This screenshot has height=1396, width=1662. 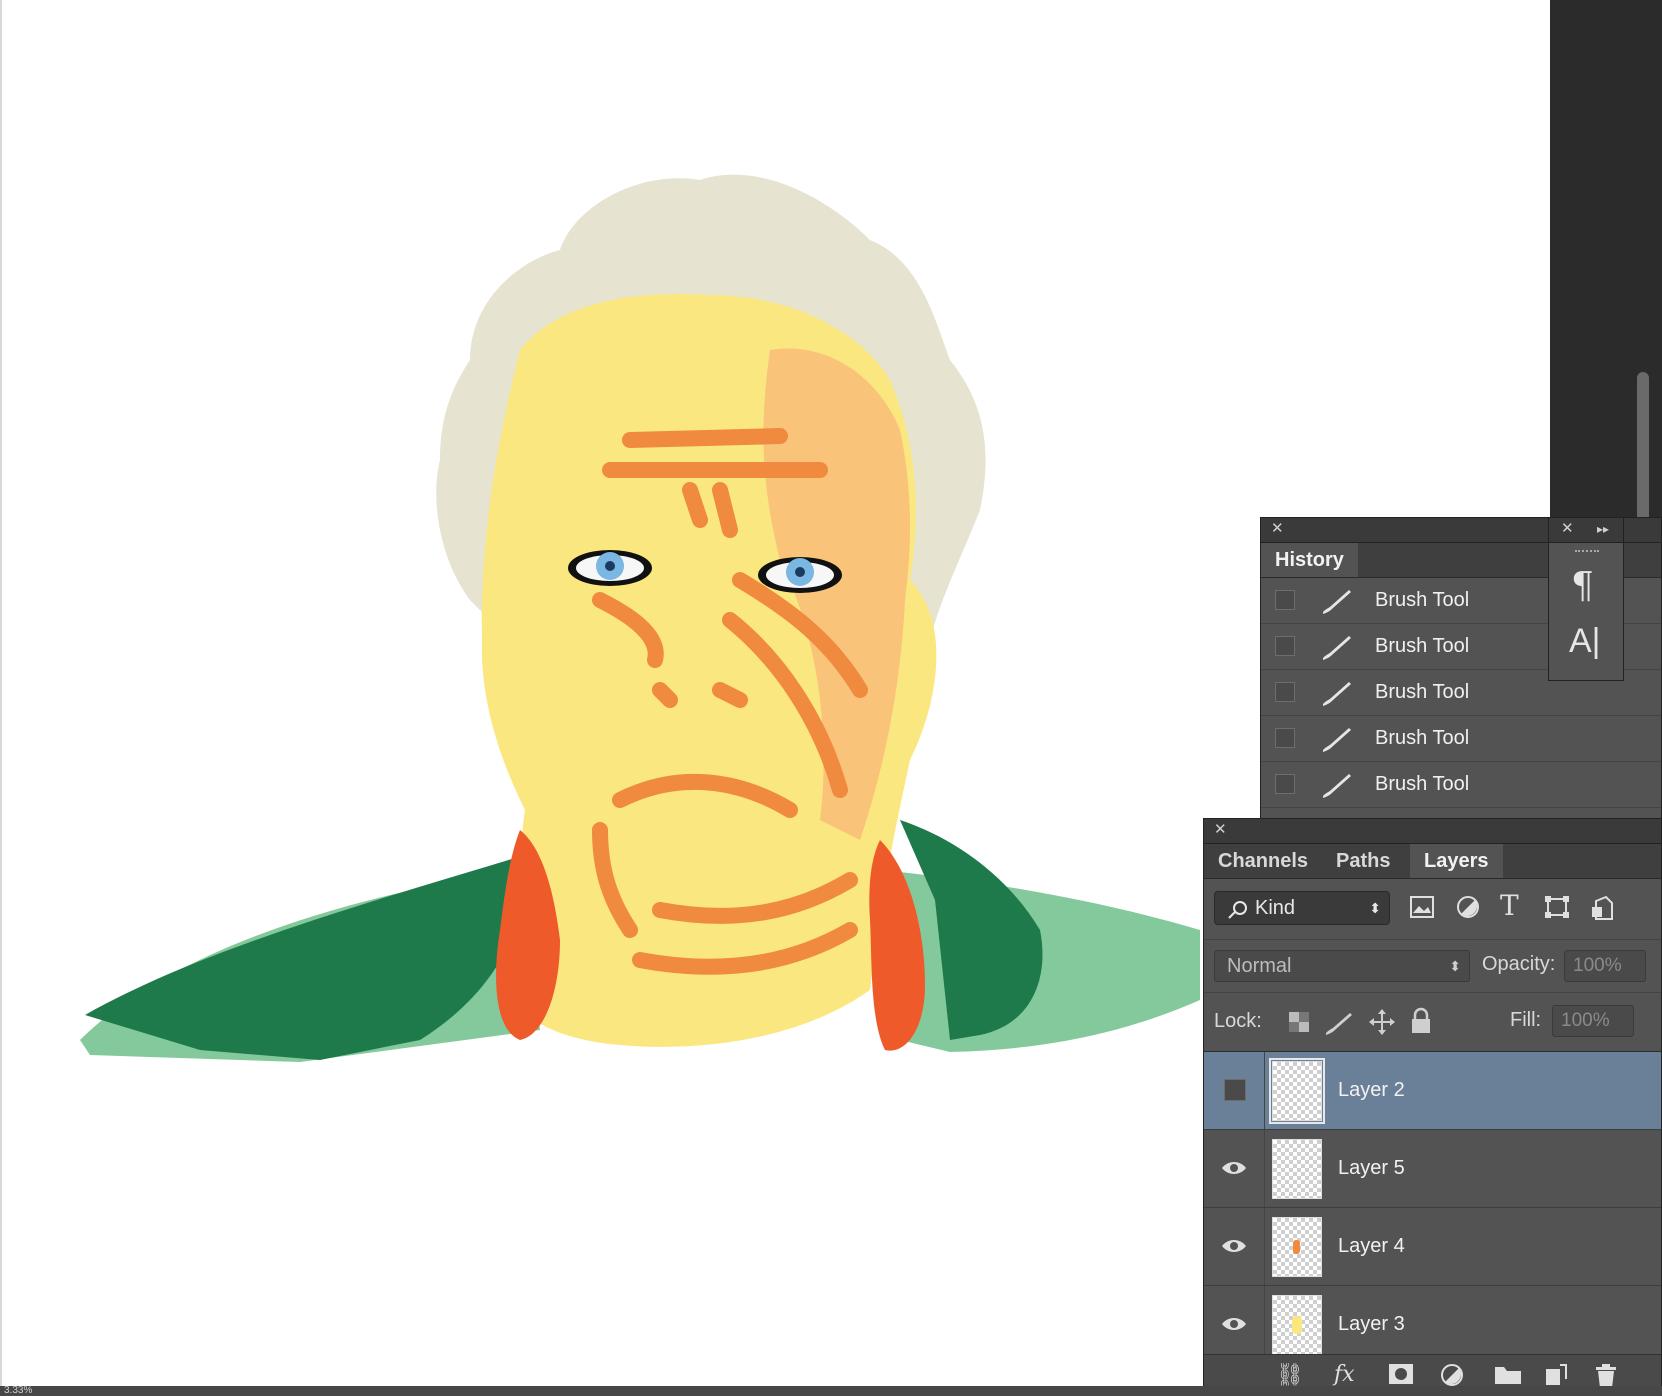 What do you see at coordinates (897, 945) in the screenshot?
I see `collar-right` at bounding box center [897, 945].